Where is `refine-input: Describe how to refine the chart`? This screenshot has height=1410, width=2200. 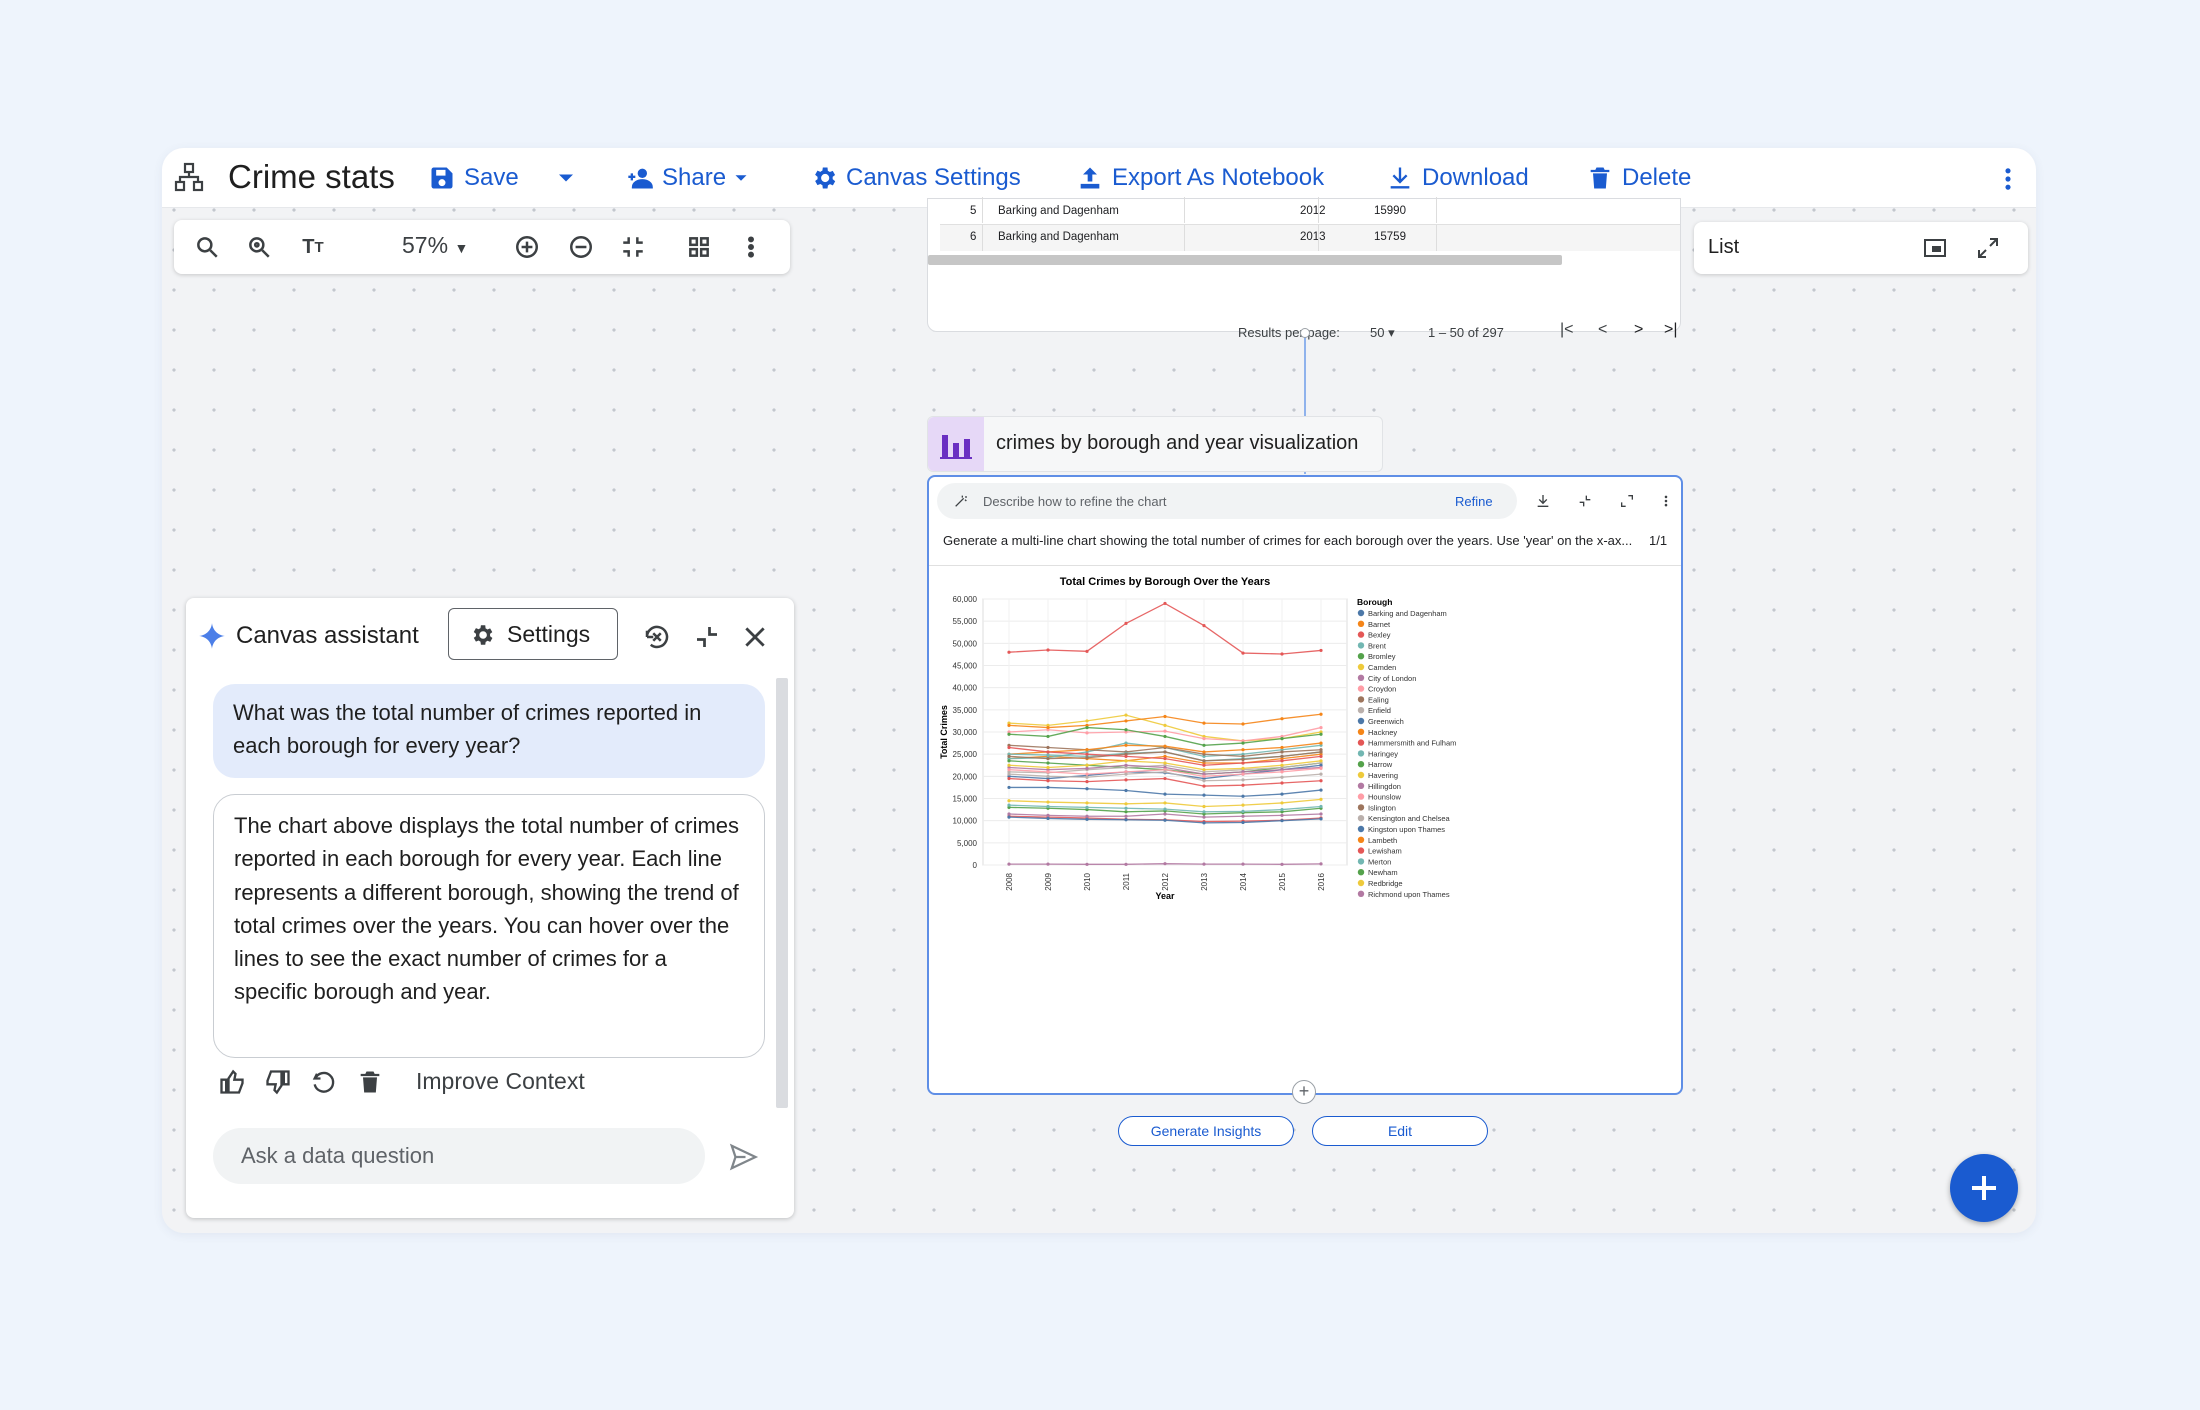 refine-input: Describe how to refine the chart is located at coordinates (1075, 501).